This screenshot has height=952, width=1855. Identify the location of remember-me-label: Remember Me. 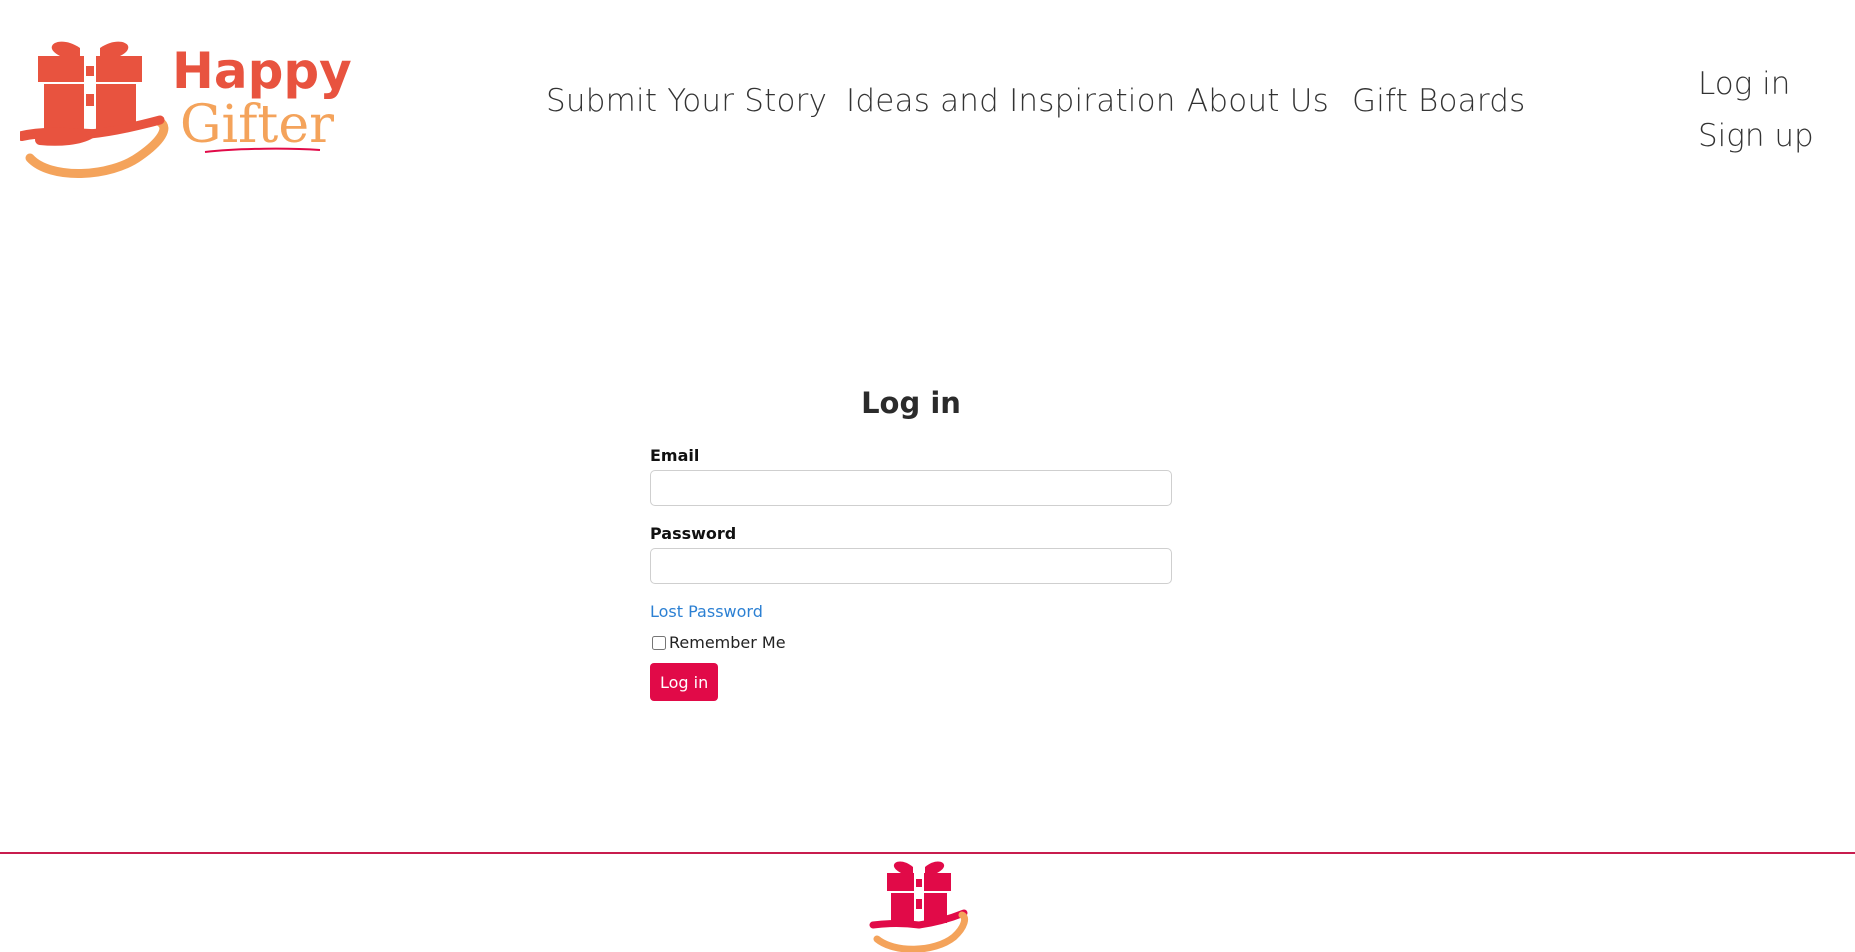
(727, 642).